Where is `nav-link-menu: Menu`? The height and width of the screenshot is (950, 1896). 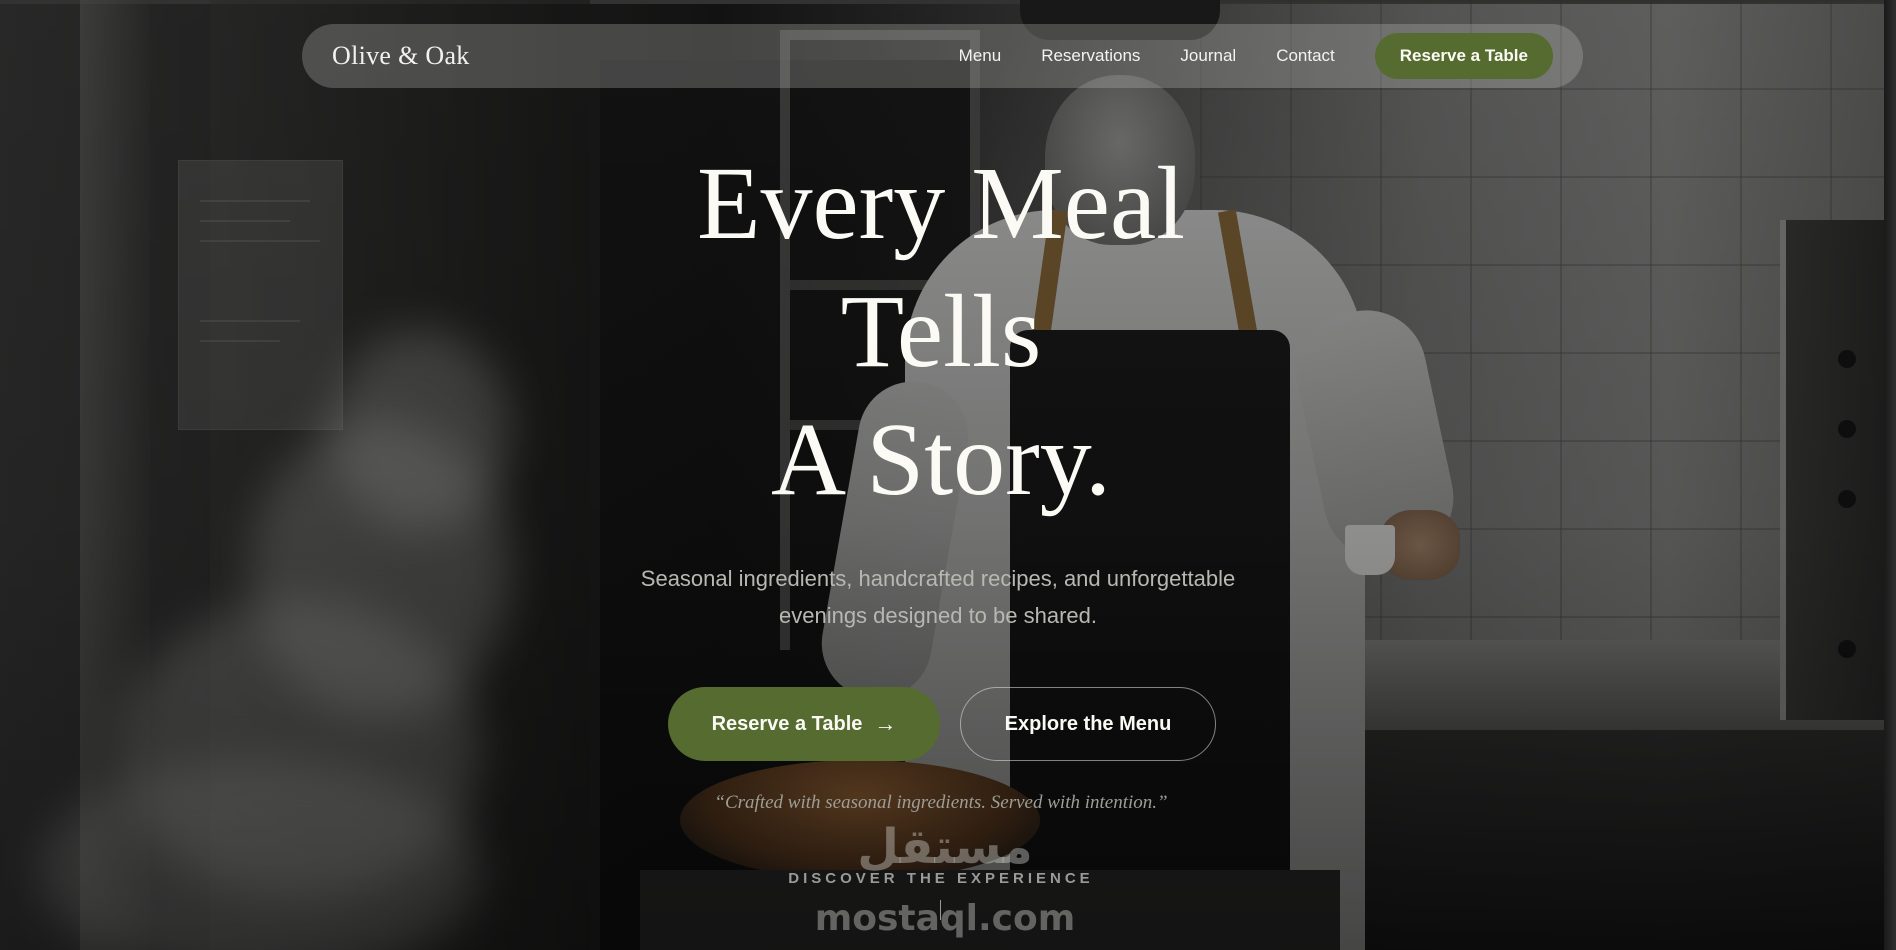 nav-link-menu: Menu is located at coordinates (980, 56).